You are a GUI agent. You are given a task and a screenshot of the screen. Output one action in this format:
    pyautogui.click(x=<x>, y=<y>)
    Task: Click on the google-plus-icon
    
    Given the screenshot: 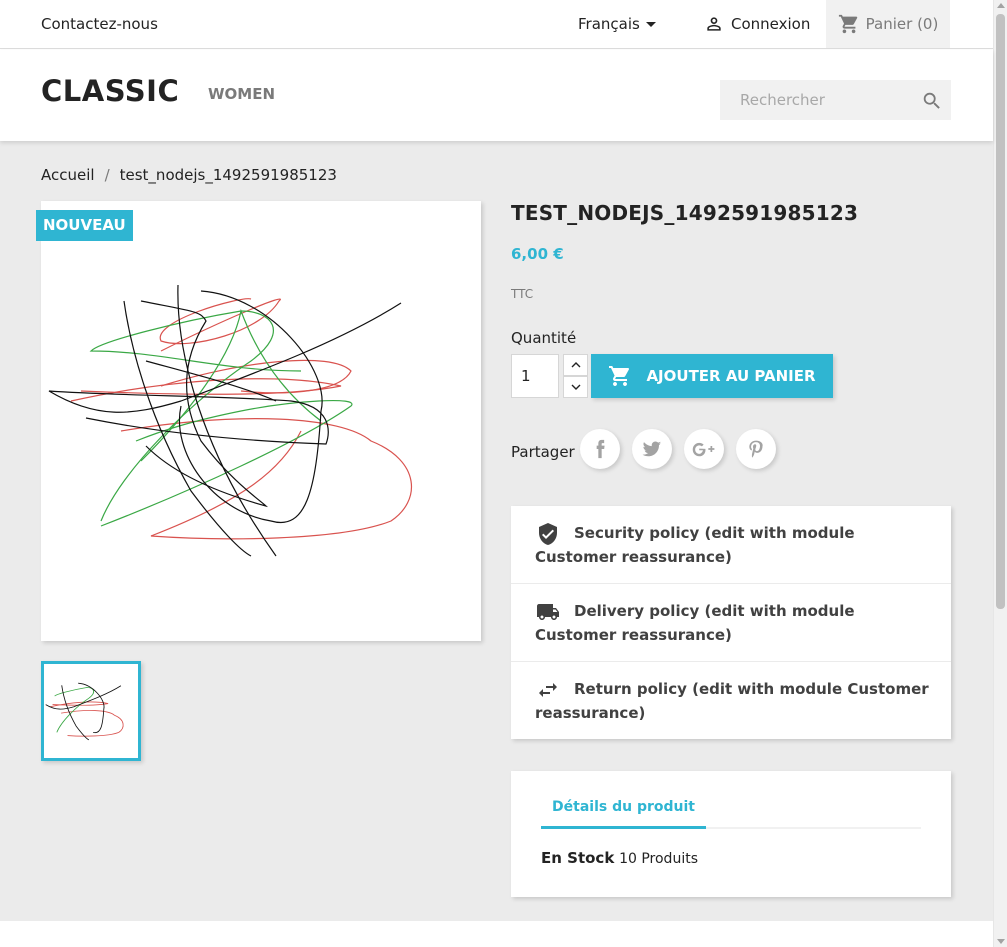 What is the action you would take?
    pyautogui.click(x=703, y=449)
    